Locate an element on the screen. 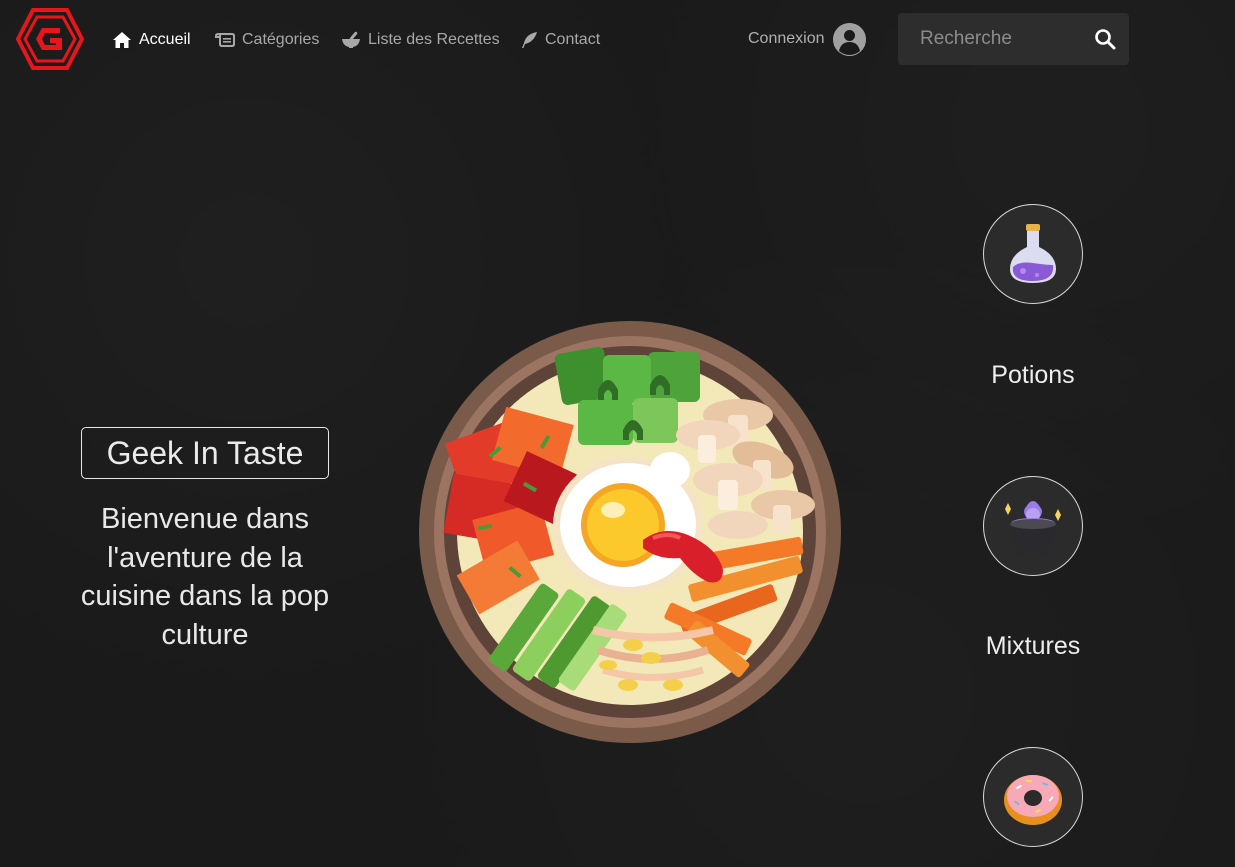 This screenshot has width=1235, height=867. home-icon is located at coordinates (122, 40).